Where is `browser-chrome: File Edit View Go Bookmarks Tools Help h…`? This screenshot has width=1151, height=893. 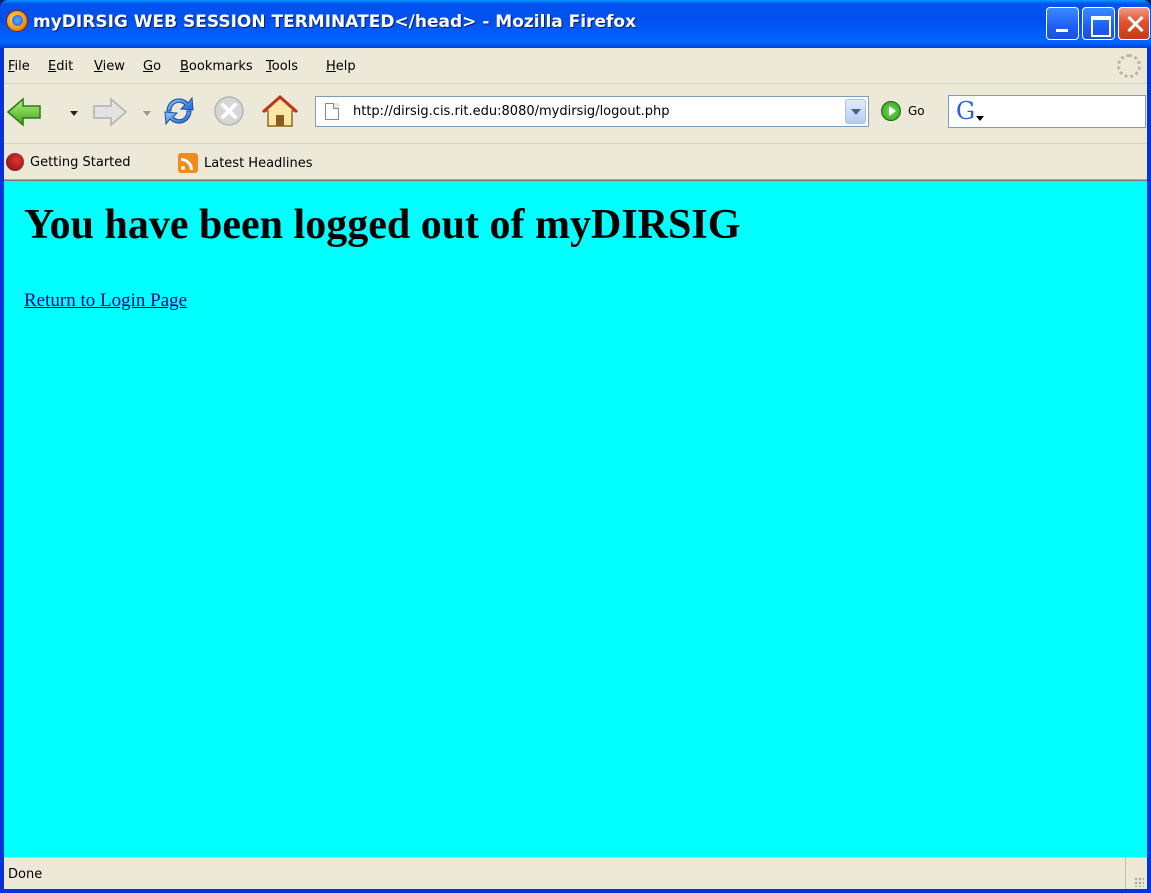 browser-chrome: File Edit View Go Bookmarks Tools Help h… is located at coordinates (575, 114).